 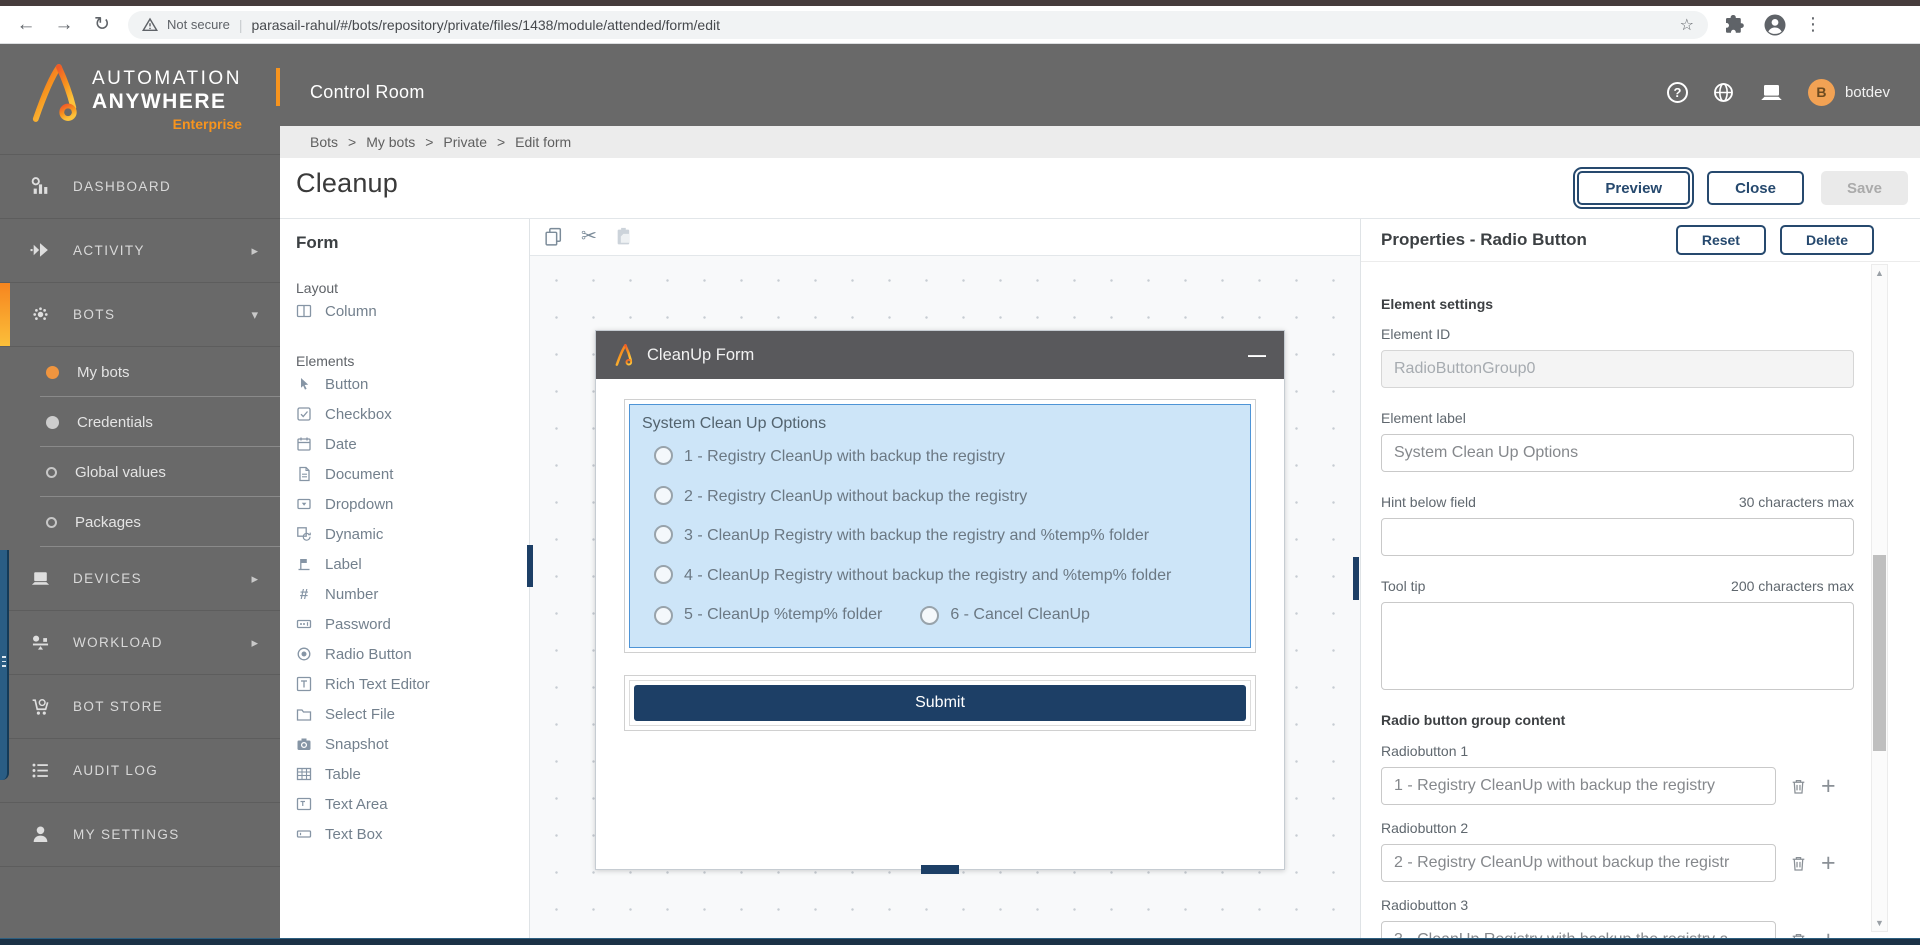 I want to click on submit-element: Submit, so click(x=940, y=702).